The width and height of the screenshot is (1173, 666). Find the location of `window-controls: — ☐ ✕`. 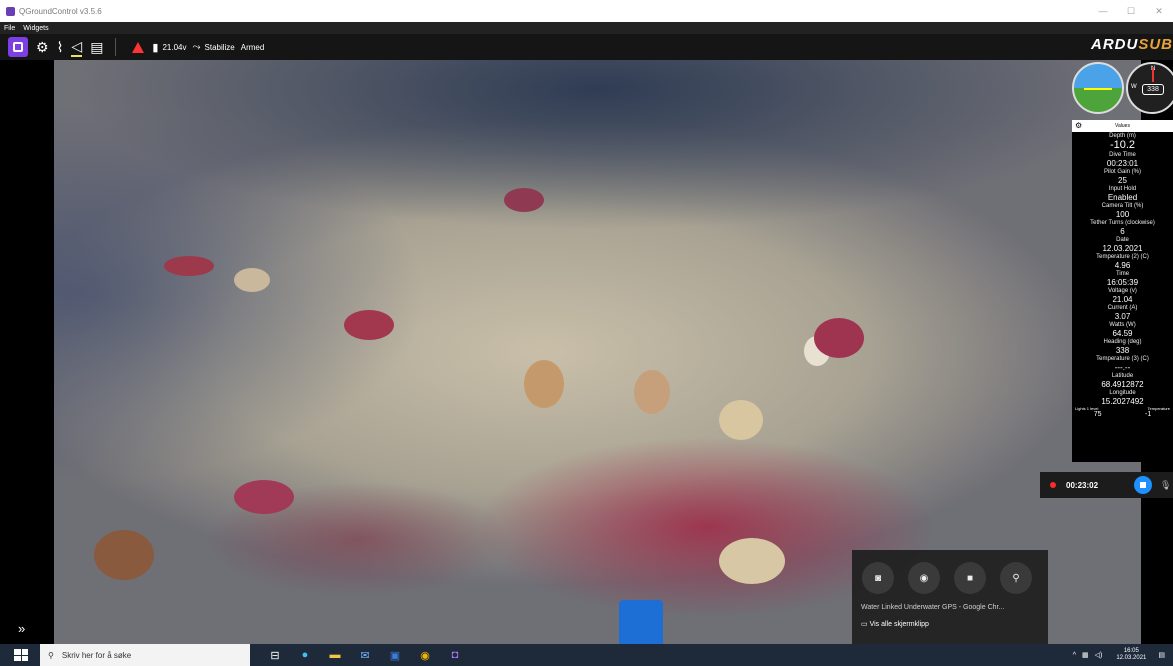

window-controls: — ☐ ✕ is located at coordinates (1131, 11).